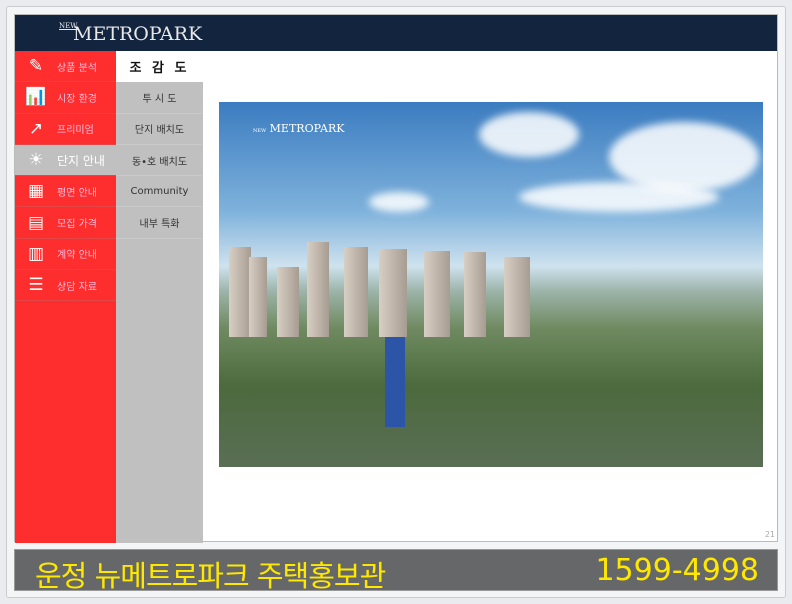  I want to click on sidebar-item-label: 단지 안내, so click(81, 160).